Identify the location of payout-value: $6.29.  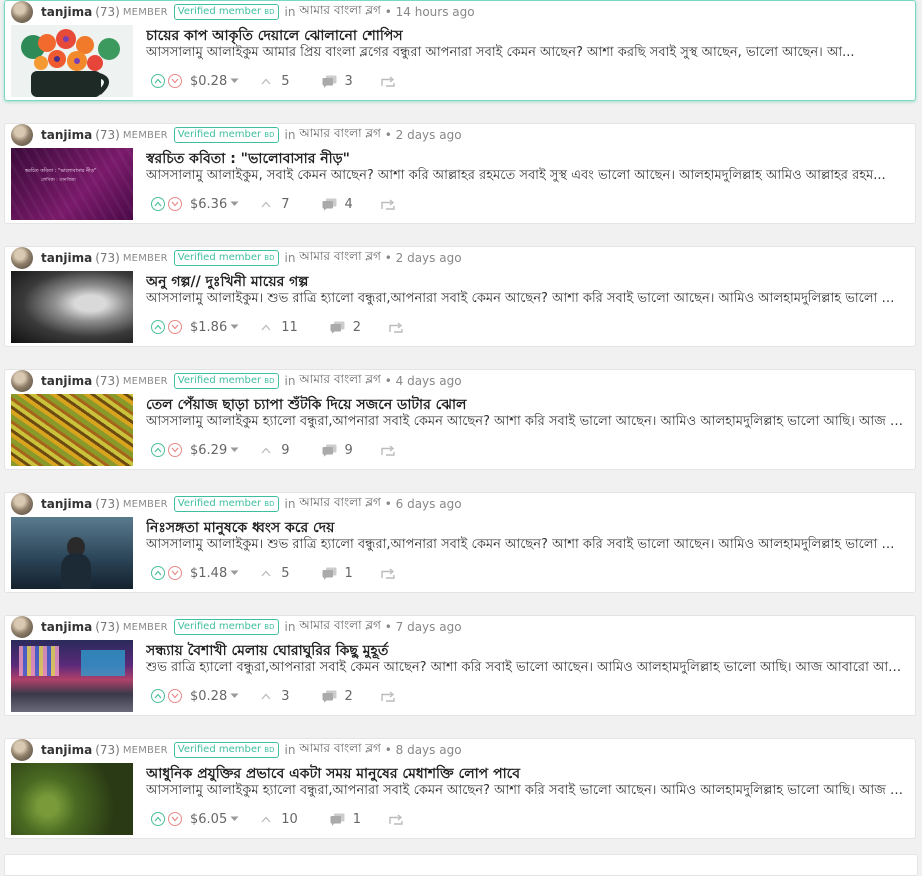
(208, 450).